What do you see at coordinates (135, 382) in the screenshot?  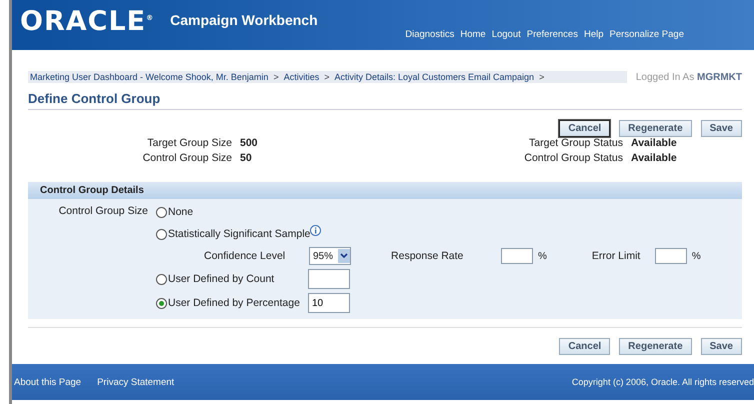 I see `footer-link: Privacy Statement` at bounding box center [135, 382].